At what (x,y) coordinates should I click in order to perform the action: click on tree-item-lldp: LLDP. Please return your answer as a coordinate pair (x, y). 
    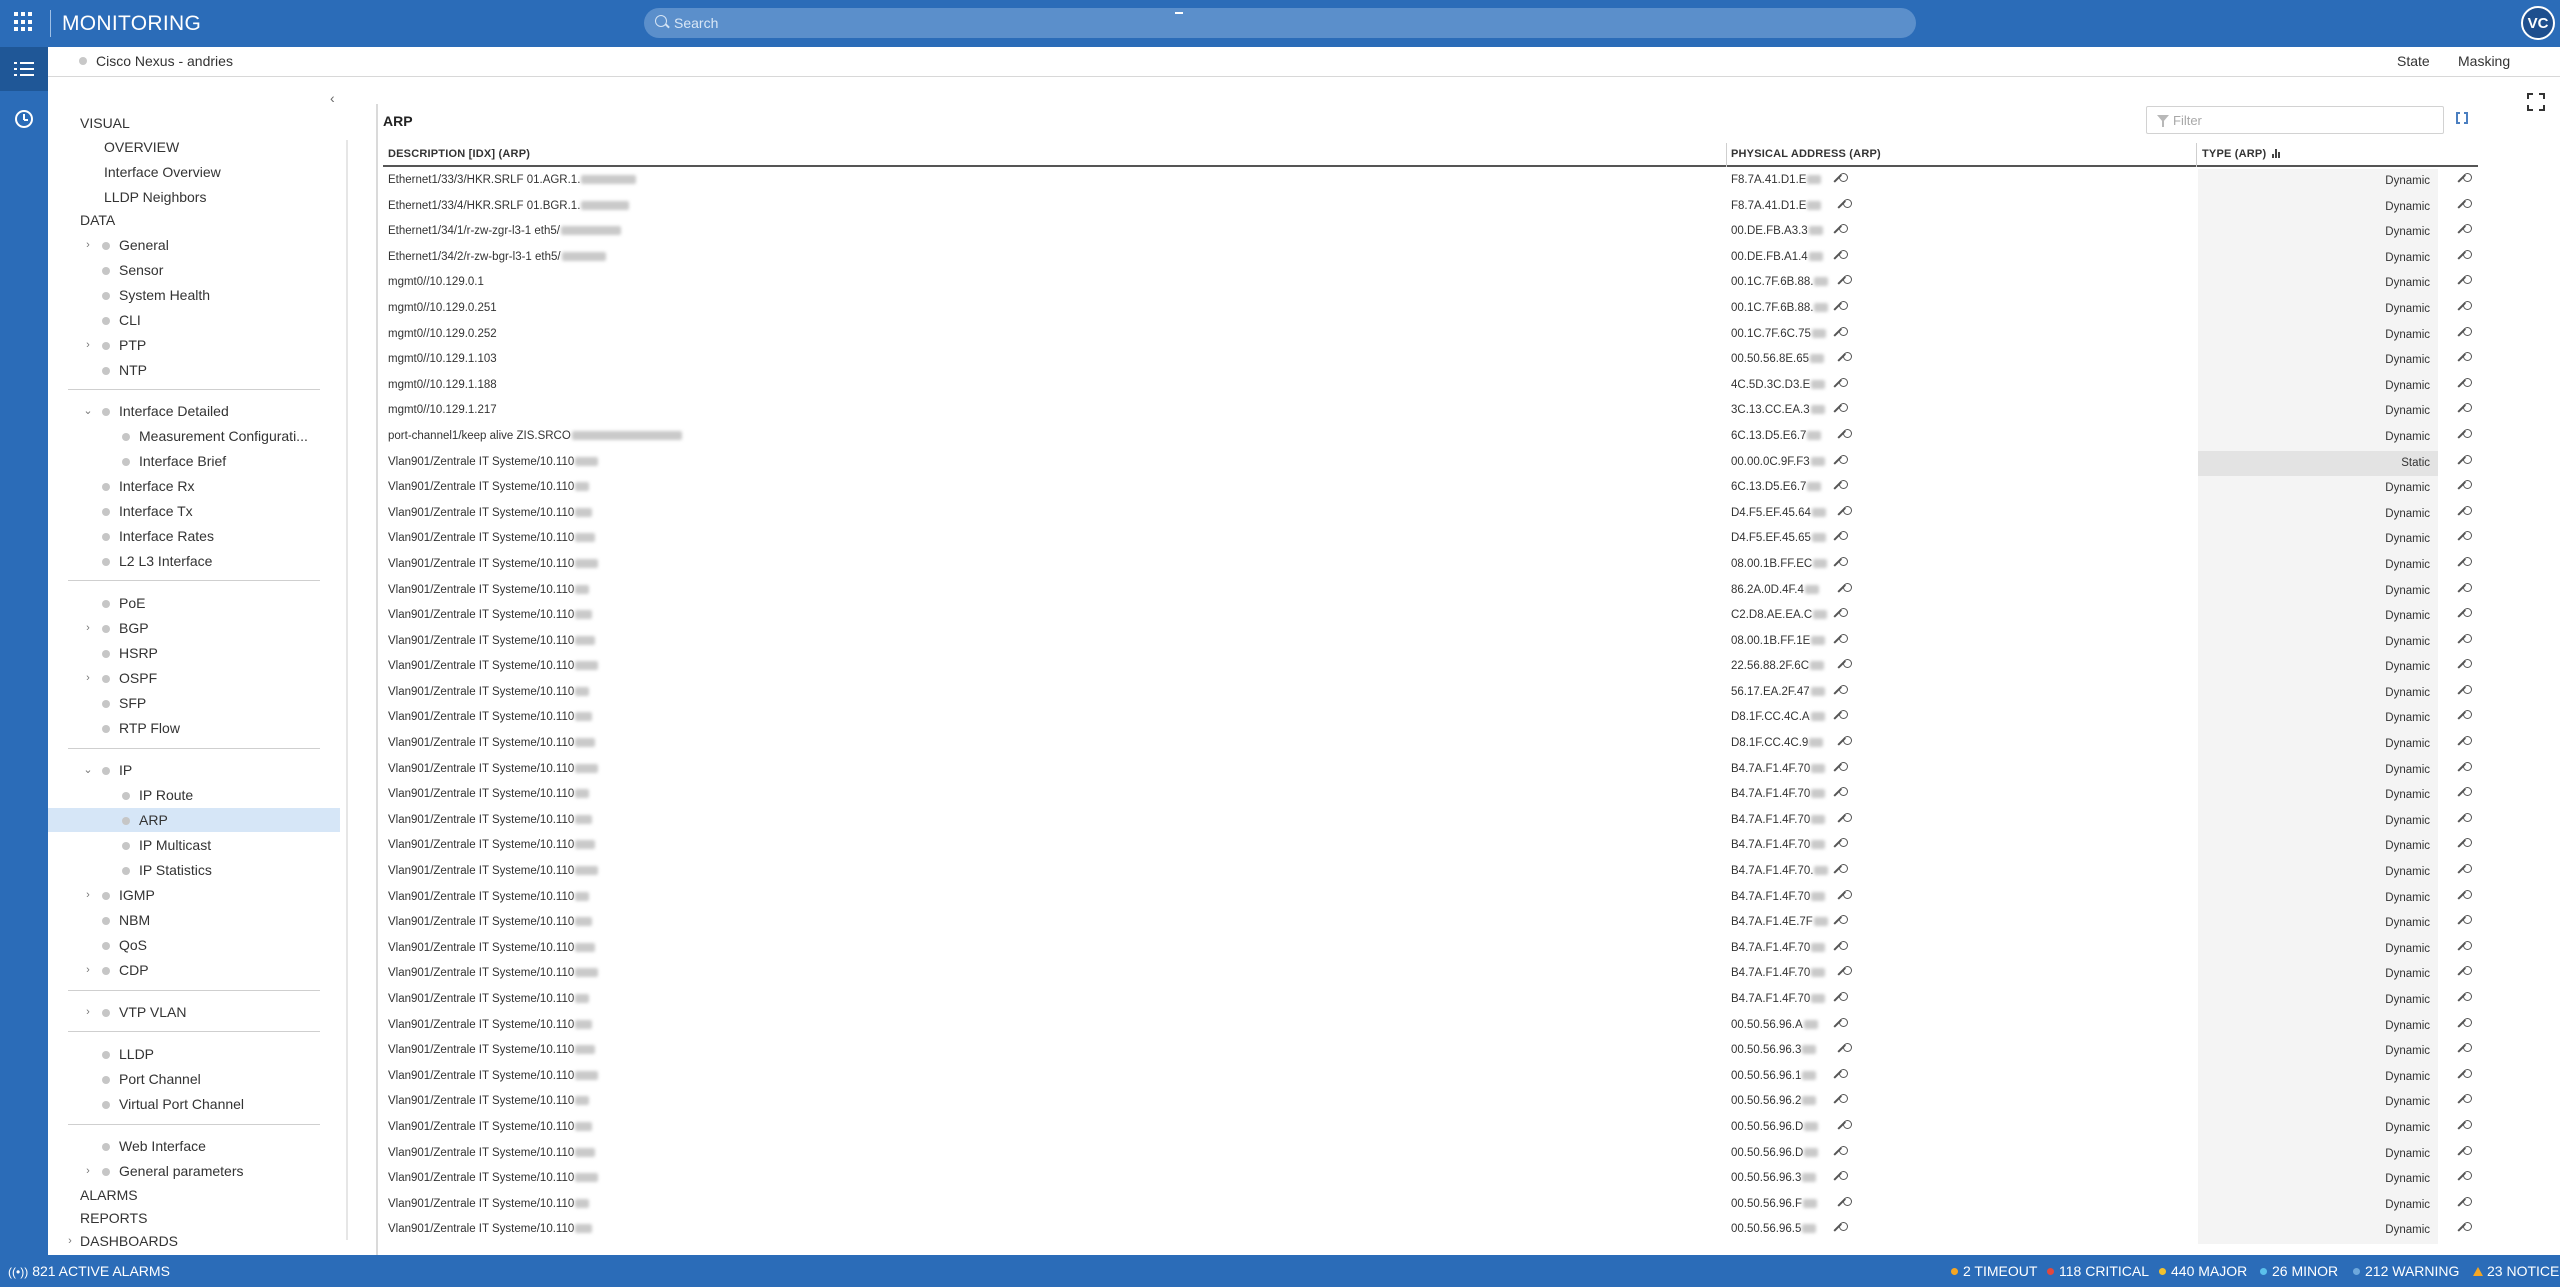
    Looking at the image, I should click on (128, 1054).